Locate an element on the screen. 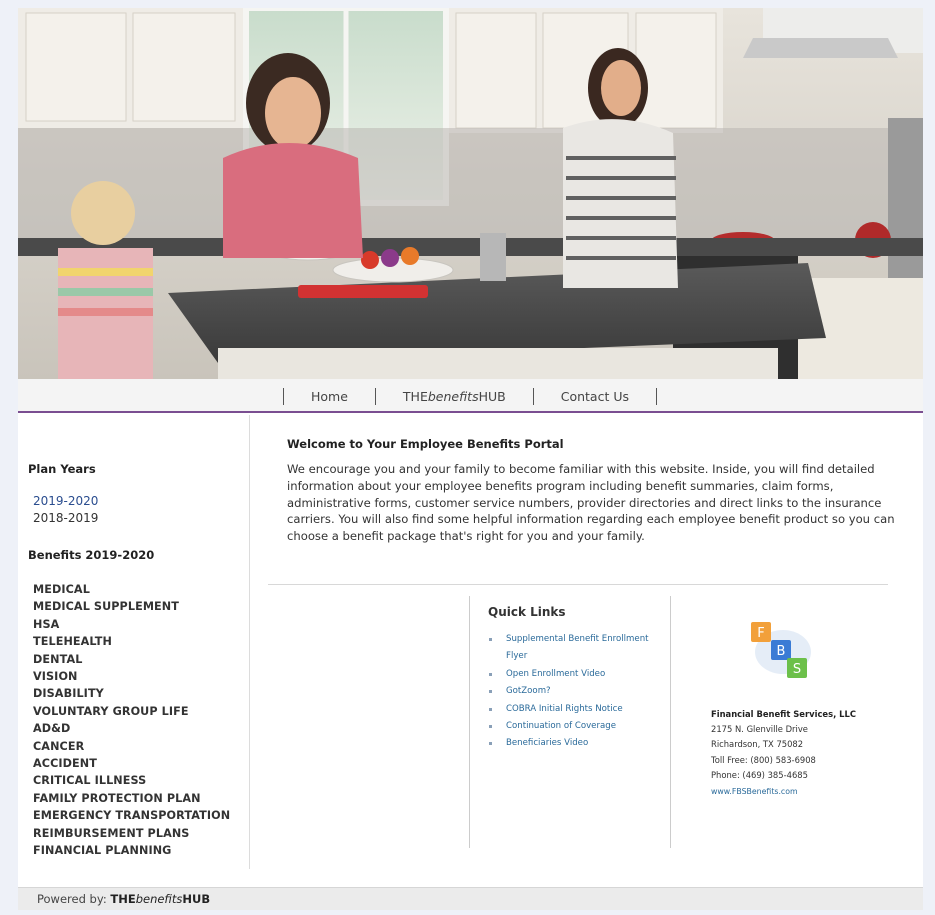 The width and height of the screenshot is (935, 915). plan-year-link-2018-2019: 2018-2019 is located at coordinates (65, 518).